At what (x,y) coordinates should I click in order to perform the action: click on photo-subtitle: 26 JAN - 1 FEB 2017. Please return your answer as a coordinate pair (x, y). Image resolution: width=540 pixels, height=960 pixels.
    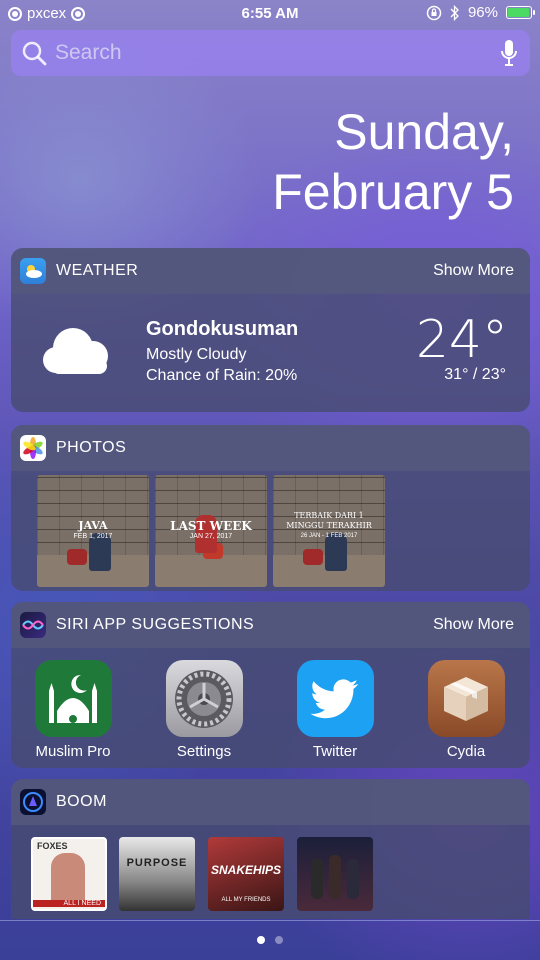
    Looking at the image, I should click on (329, 536).